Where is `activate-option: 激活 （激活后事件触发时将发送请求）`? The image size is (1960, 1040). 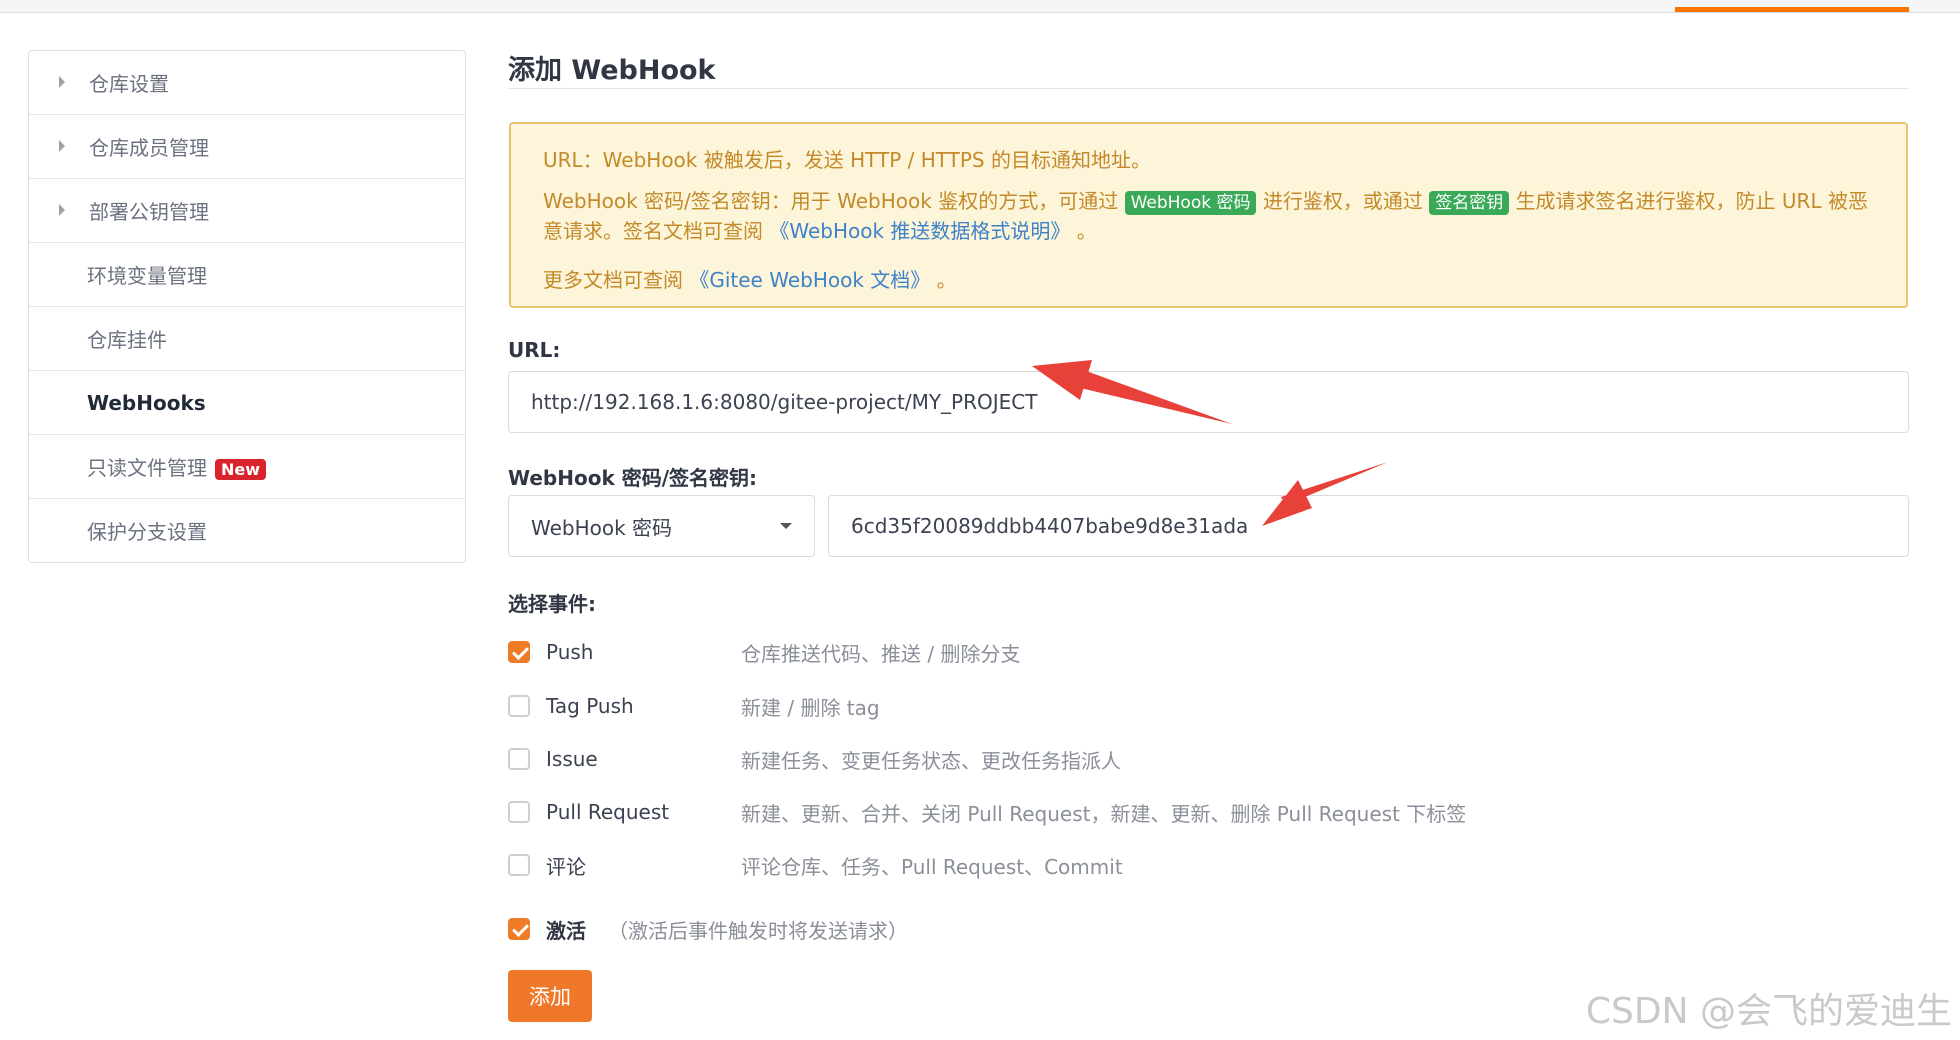
activate-option: 激活 （激活后事件触发时将发送请求） is located at coordinates (708, 929).